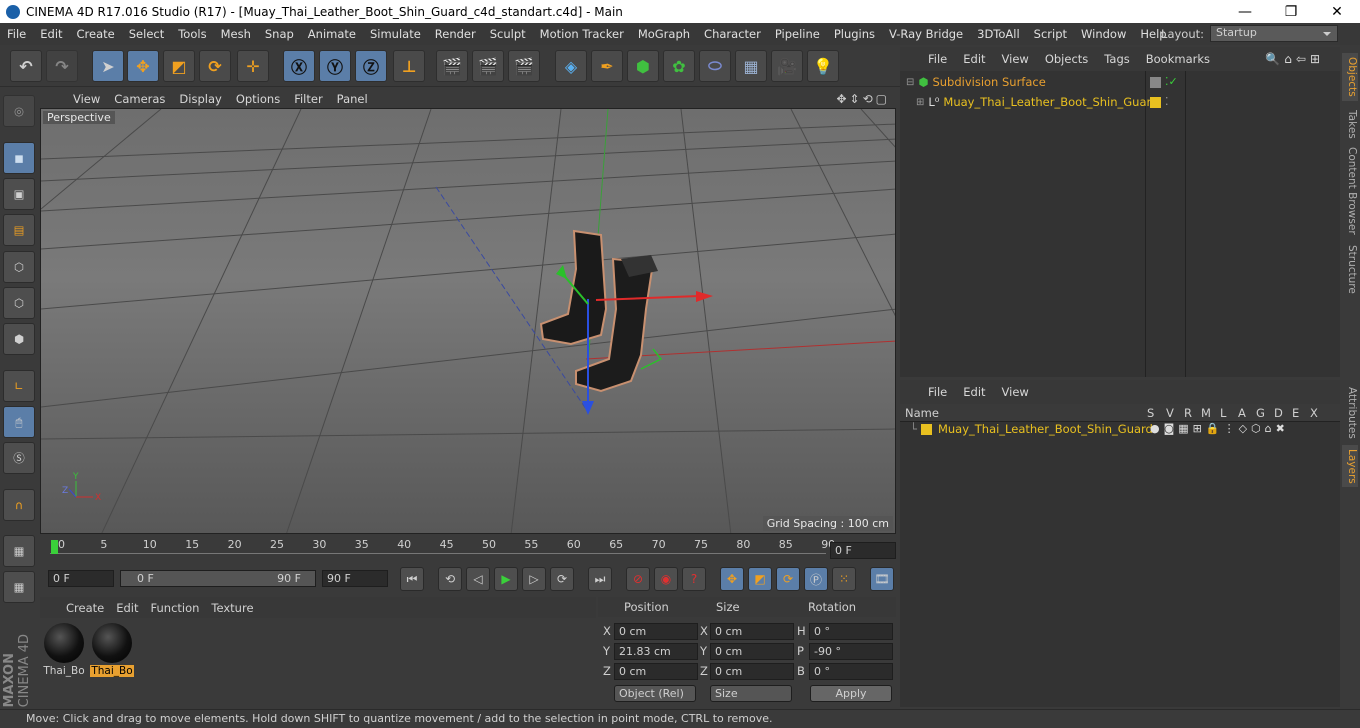  Describe the element at coordinates (600, 579) in the screenshot. I see `go-to-end-icon: ⏭` at that location.